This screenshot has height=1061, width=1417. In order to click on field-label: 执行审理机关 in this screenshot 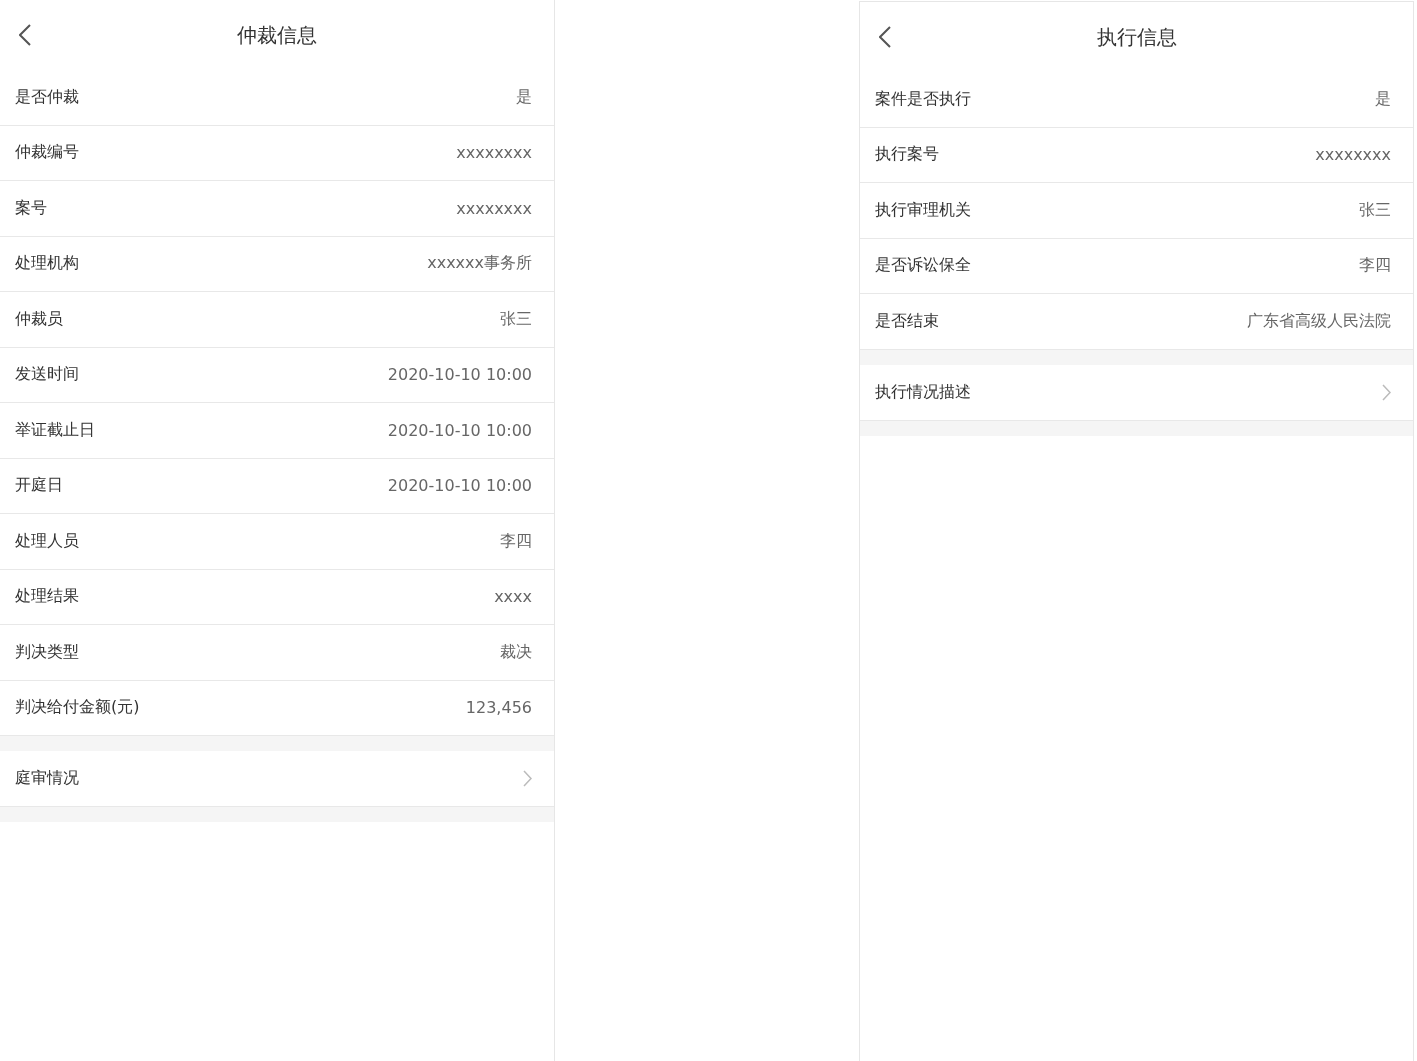, I will do `click(923, 210)`.